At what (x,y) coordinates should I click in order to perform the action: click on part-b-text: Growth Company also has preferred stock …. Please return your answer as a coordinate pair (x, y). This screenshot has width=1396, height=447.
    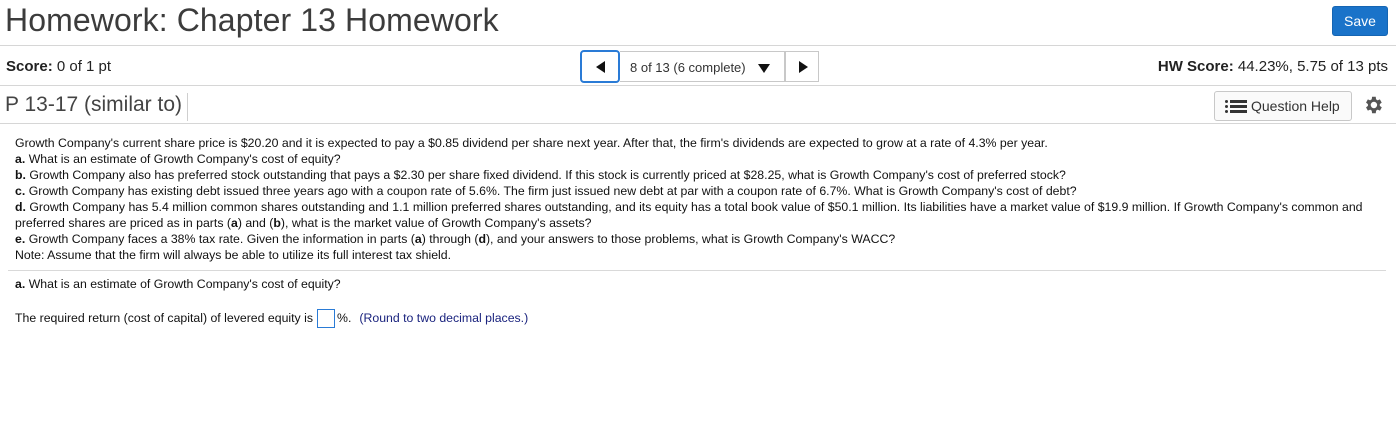
    Looking at the image, I should click on (547, 175).